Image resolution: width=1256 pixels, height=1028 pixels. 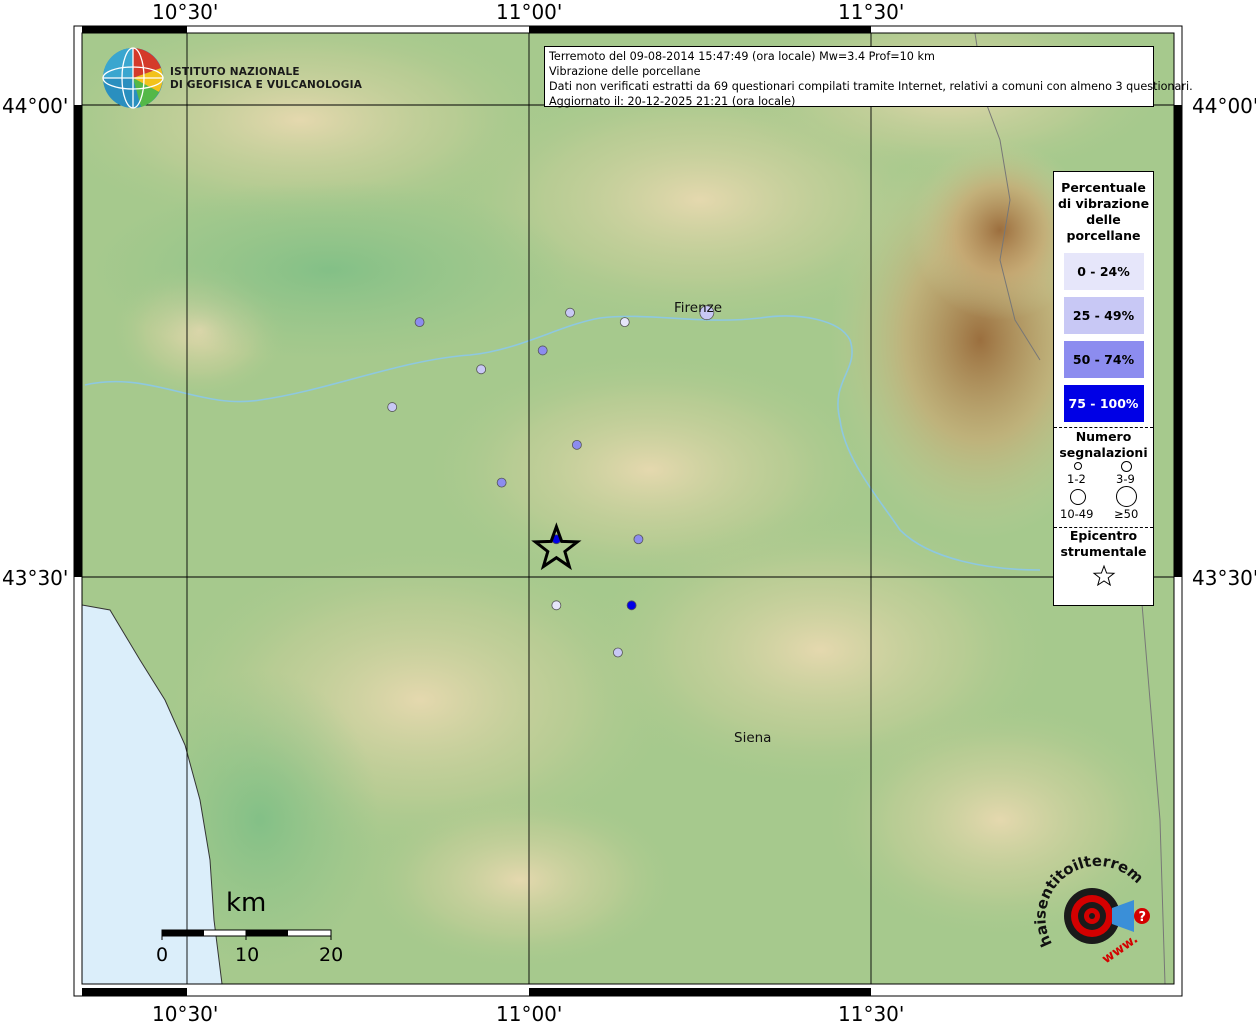 I want to click on lon-label-top-1030: 10°30', so click(x=185, y=12).